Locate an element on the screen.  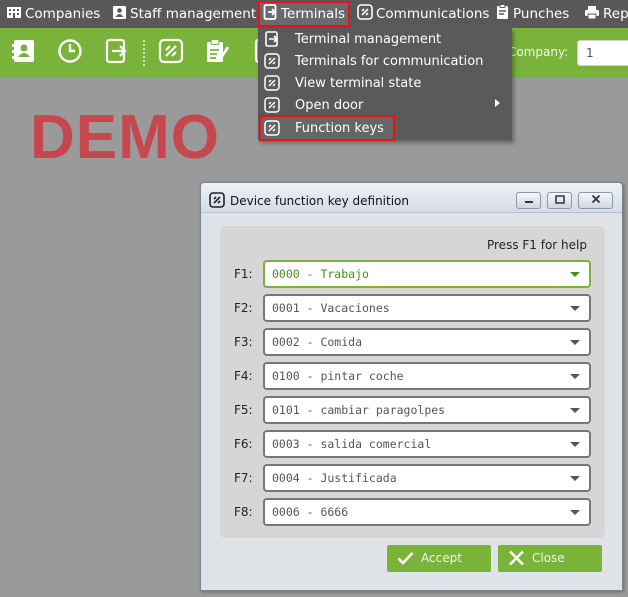
select-value: 0003 - salida comercial is located at coordinates (352, 444).